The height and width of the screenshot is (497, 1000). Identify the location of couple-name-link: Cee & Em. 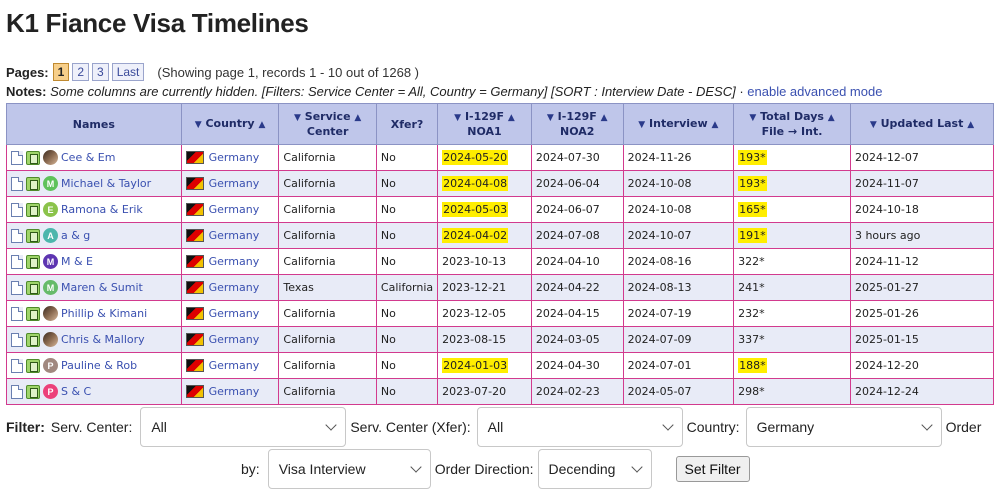
(88, 157).